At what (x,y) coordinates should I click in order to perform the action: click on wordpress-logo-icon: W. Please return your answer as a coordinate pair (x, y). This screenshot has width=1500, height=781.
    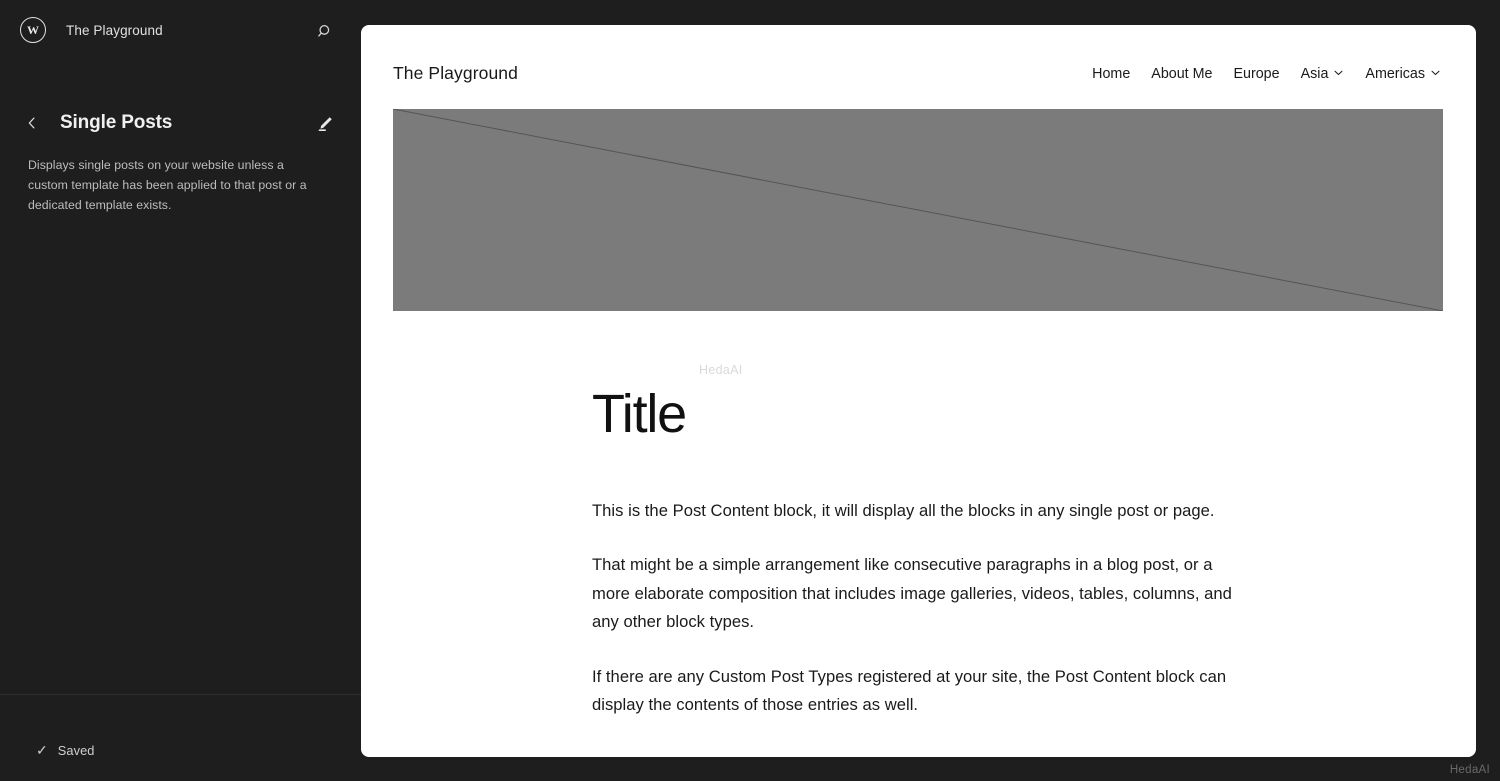
    Looking at the image, I should click on (33, 30).